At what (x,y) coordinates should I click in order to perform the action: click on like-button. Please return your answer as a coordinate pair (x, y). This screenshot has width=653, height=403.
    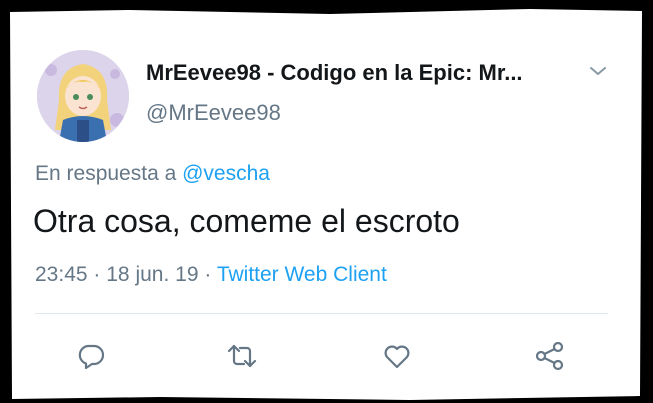
    Looking at the image, I should click on (397, 356).